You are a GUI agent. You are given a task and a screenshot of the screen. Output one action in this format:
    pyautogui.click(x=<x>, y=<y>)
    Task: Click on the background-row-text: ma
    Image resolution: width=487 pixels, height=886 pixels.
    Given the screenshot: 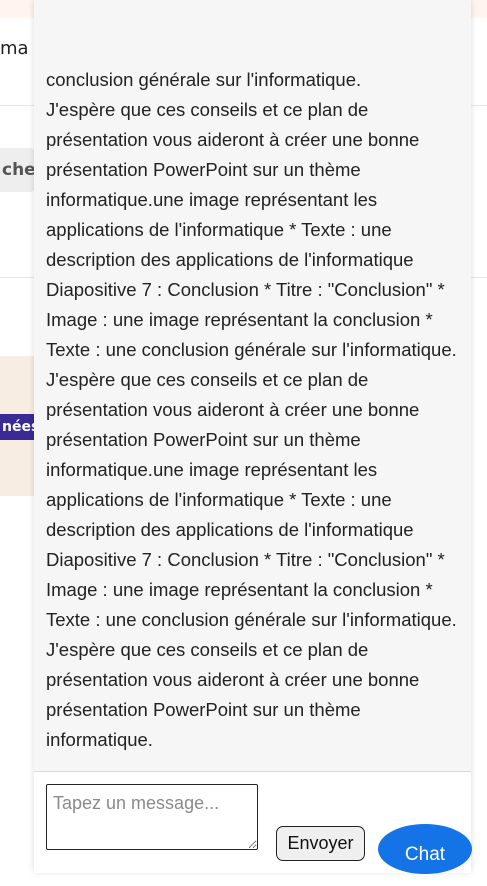 What is the action you would take?
    pyautogui.click(x=14, y=48)
    